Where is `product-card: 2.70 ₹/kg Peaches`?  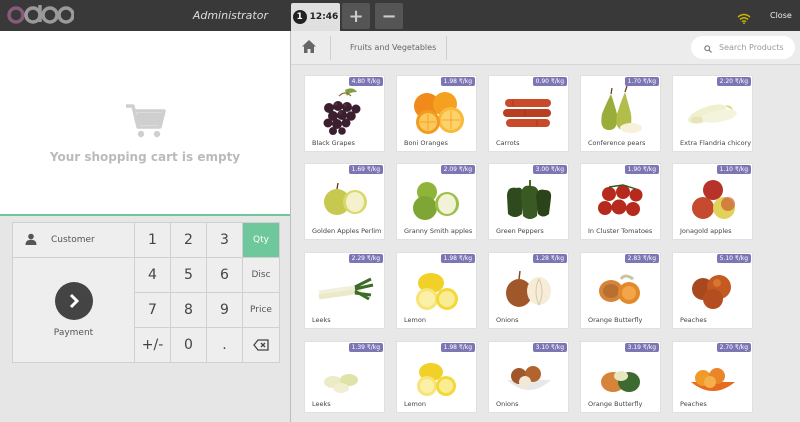
product-card: 2.70 ₹/kg Peaches is located at coordinates (712, 377).